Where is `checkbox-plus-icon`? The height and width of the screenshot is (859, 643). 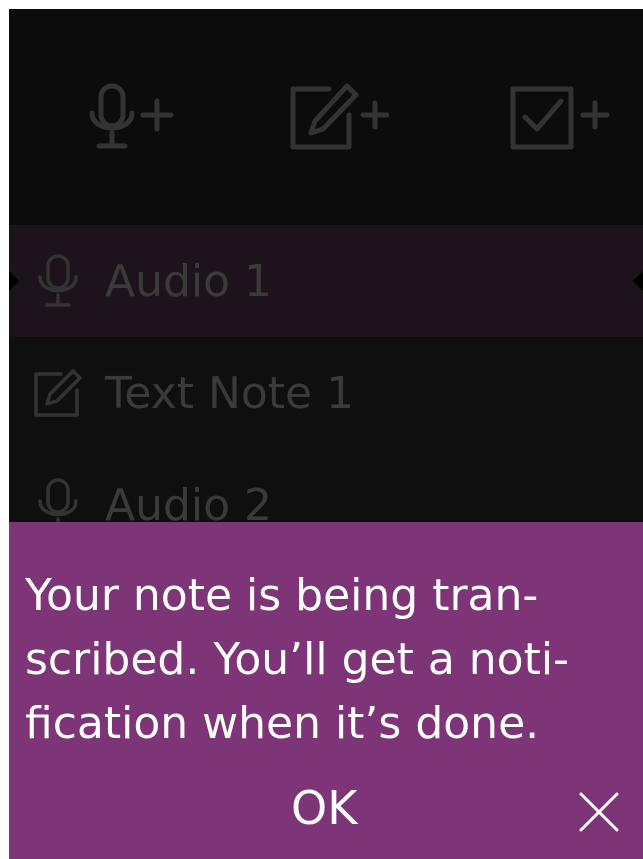 checkbox-plus-icon is located at coordinates (560, 118).